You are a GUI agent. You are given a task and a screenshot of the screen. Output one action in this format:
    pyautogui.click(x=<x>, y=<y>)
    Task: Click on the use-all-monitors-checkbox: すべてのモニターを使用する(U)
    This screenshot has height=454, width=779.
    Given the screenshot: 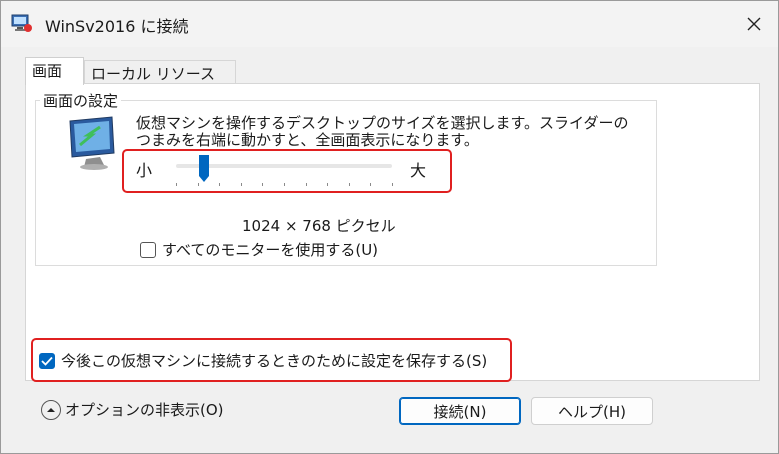 What is the action you would take?
    pyautogui.click(x=259, y=249)
    